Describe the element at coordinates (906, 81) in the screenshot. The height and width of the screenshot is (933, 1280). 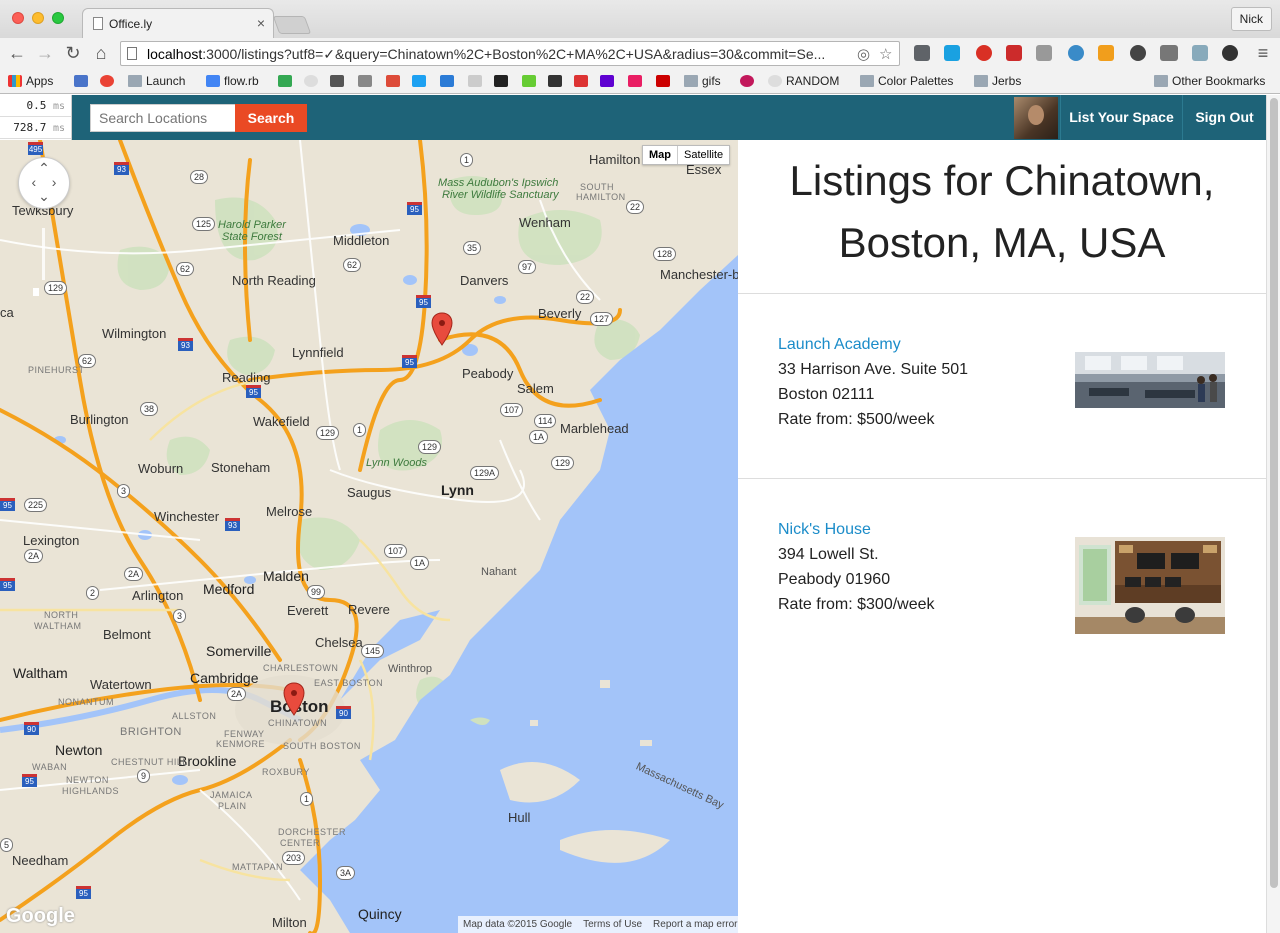
I see `bookmark-color-palettes: Color Palettes` at that location.